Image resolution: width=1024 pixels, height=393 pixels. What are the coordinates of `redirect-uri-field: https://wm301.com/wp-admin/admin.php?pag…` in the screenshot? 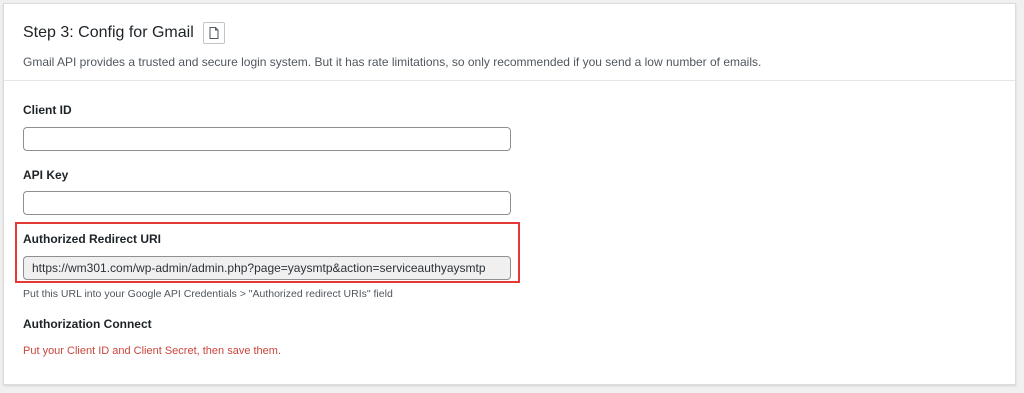 It's located at (267, 268).